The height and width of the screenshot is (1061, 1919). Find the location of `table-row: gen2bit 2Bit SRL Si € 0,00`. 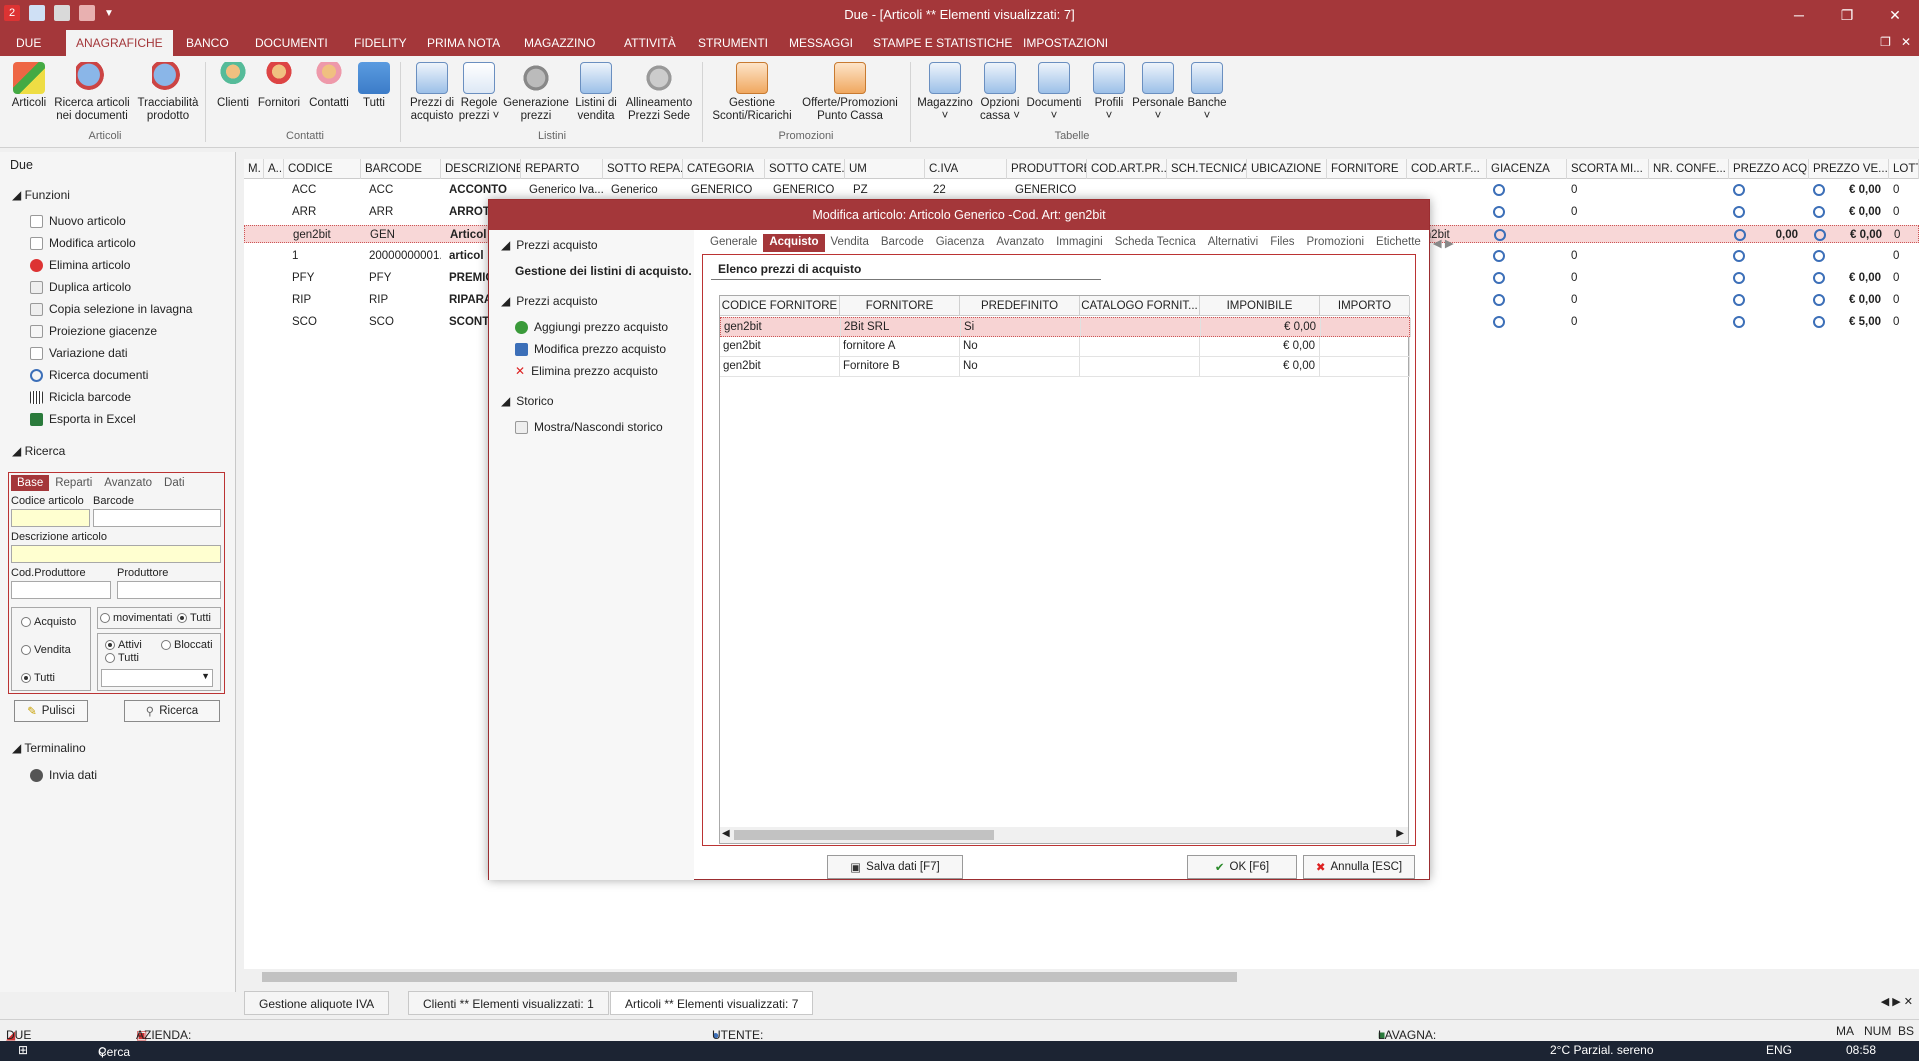

table-row: gen2bit 2Bit SRL Si € 0,00 is located at coordinates (1065, 327).